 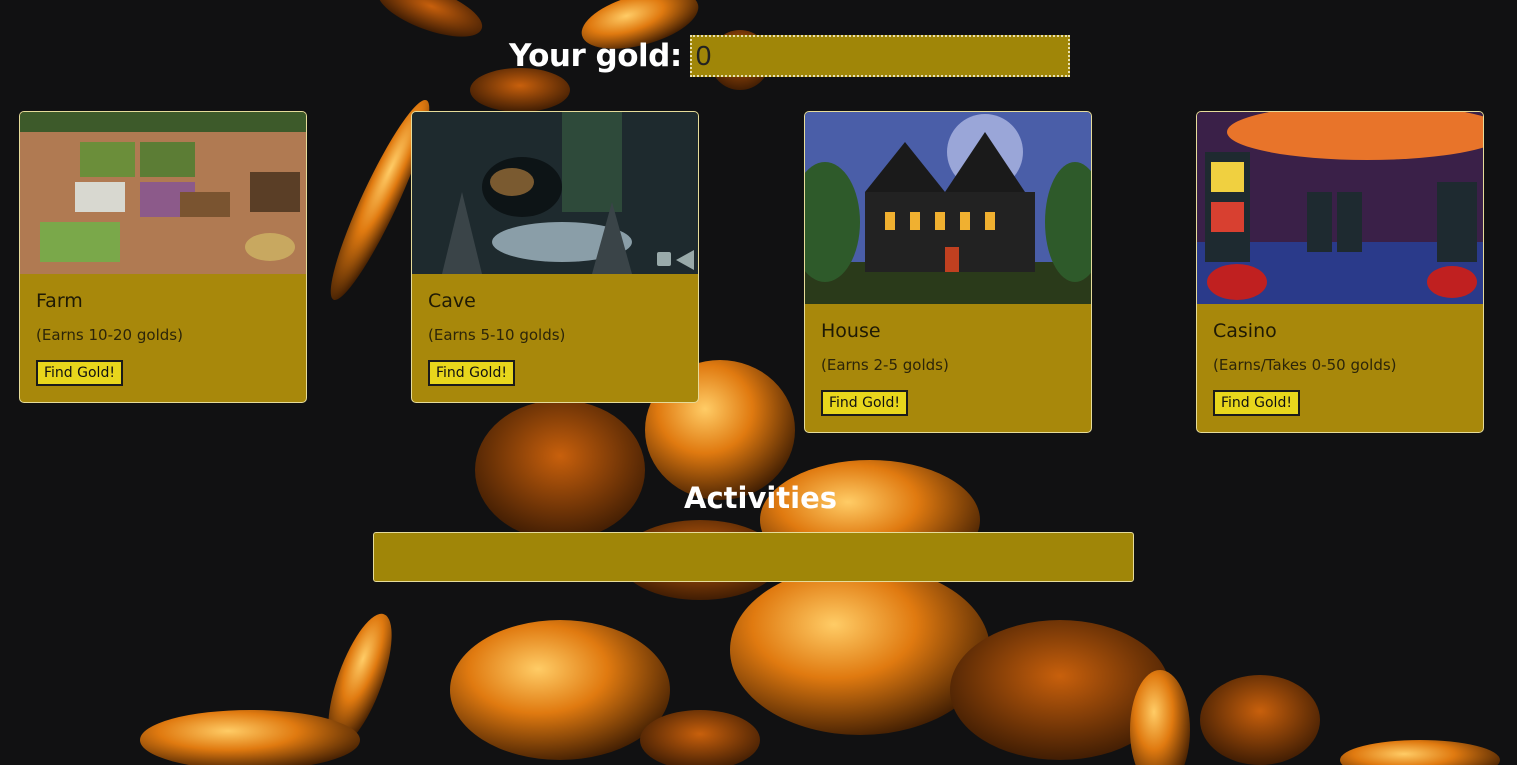 What do you see at coordinates (1305, 365) in the screenshot?
I see `card-description: (Earns/Takes 0-50 golds)` at bounding box center [1305, 365].